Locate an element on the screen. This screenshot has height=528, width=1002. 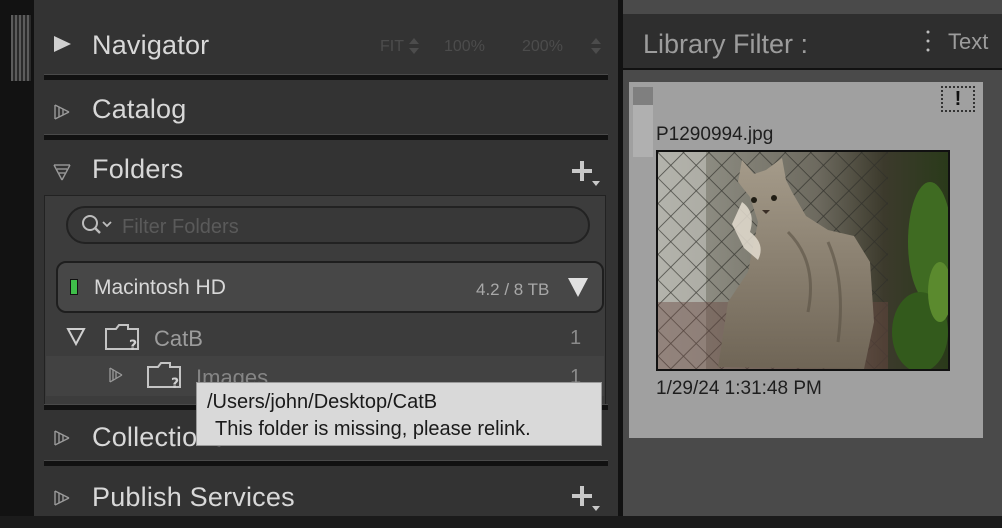
panel-resize-grip is located at coordinates (21, 48).